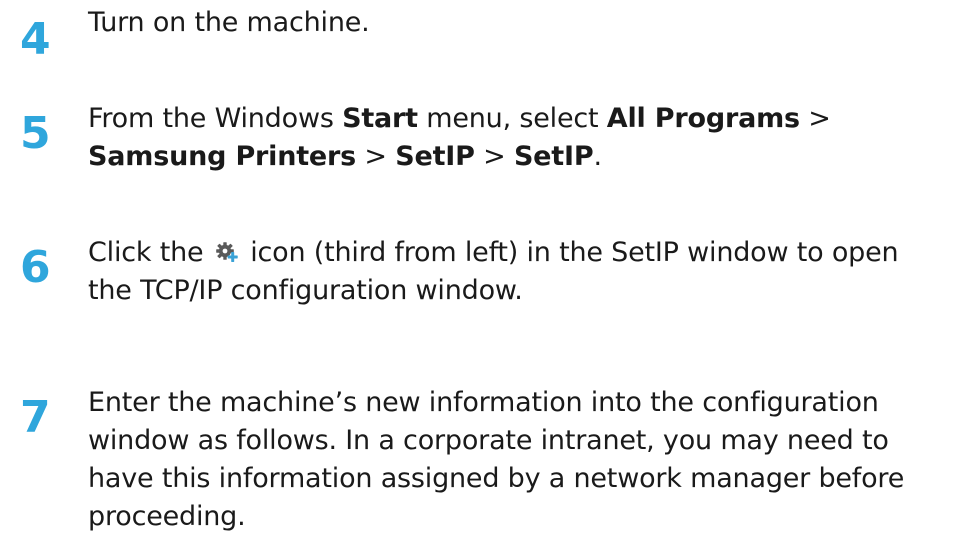 This screenshot has height=554, width=980. What do you see at coordinates (35, 39) in the screenshot?
I see `step-number: 4` at bounding box center [35, 39].